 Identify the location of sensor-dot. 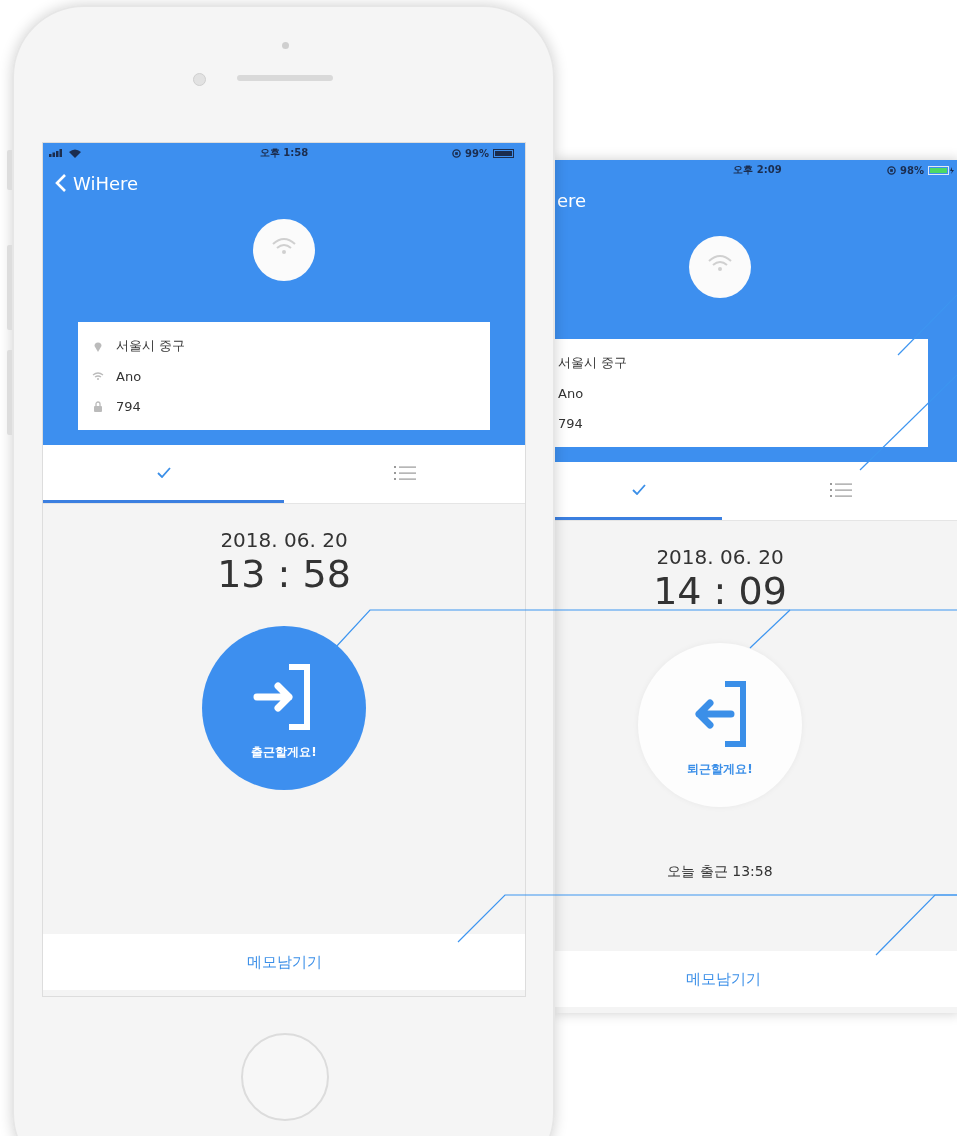
(285, 45).